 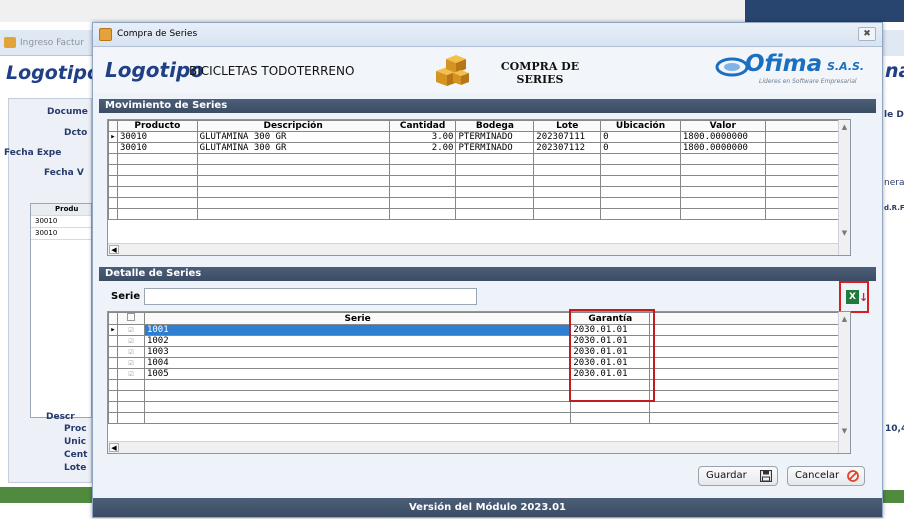 I want to click on detalle-header-row: Serie Garantía, so click(x=479, y=318).